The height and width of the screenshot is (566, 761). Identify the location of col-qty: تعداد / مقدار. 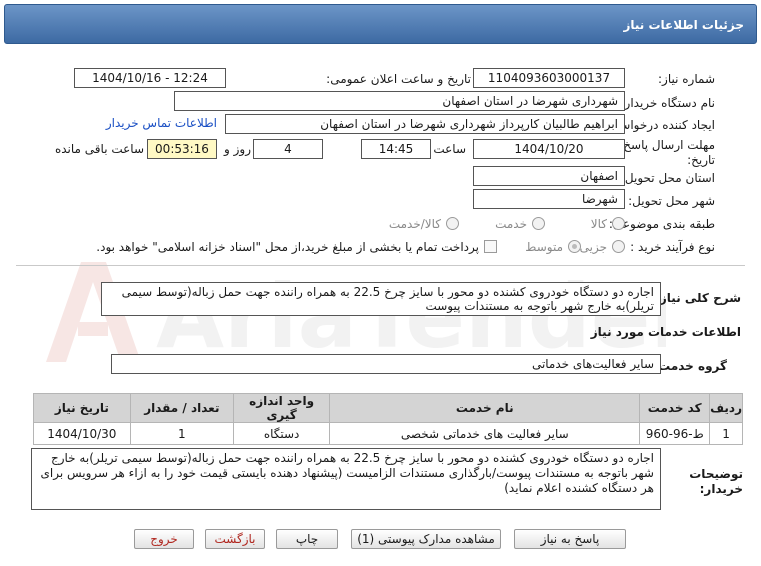
(181, 408).